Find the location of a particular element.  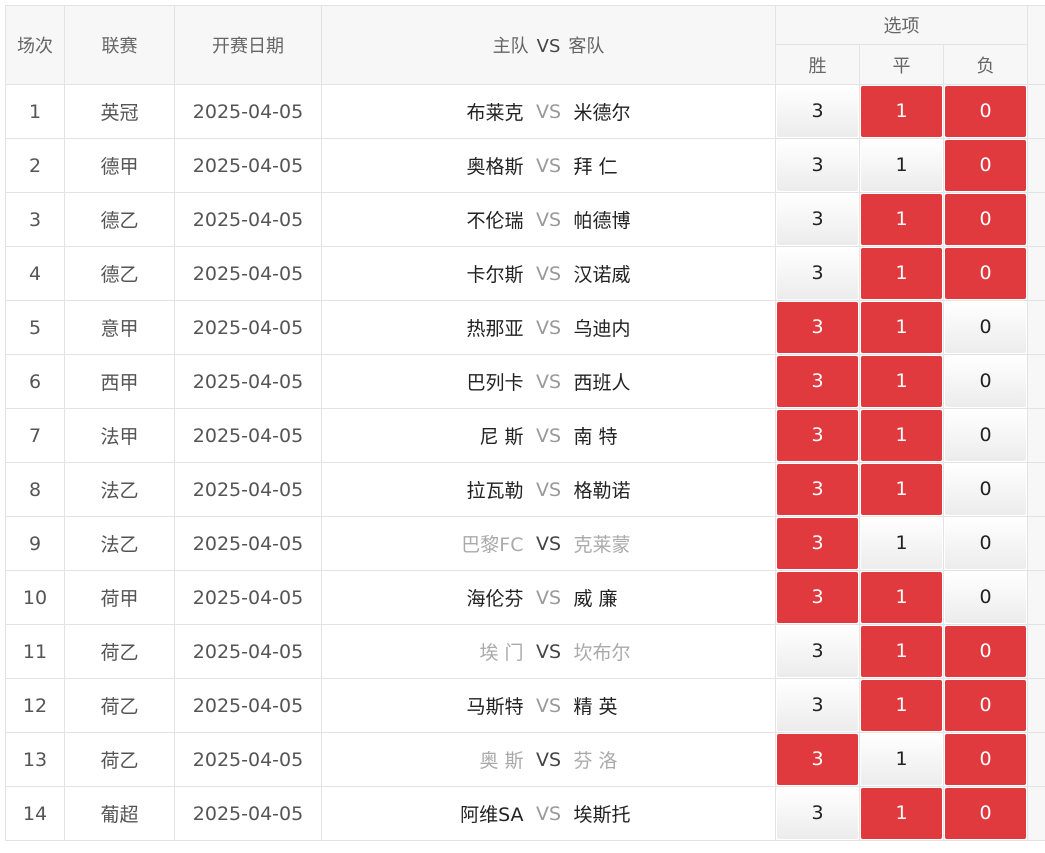

header-no: 场次 is located at coordinates (35, 45).